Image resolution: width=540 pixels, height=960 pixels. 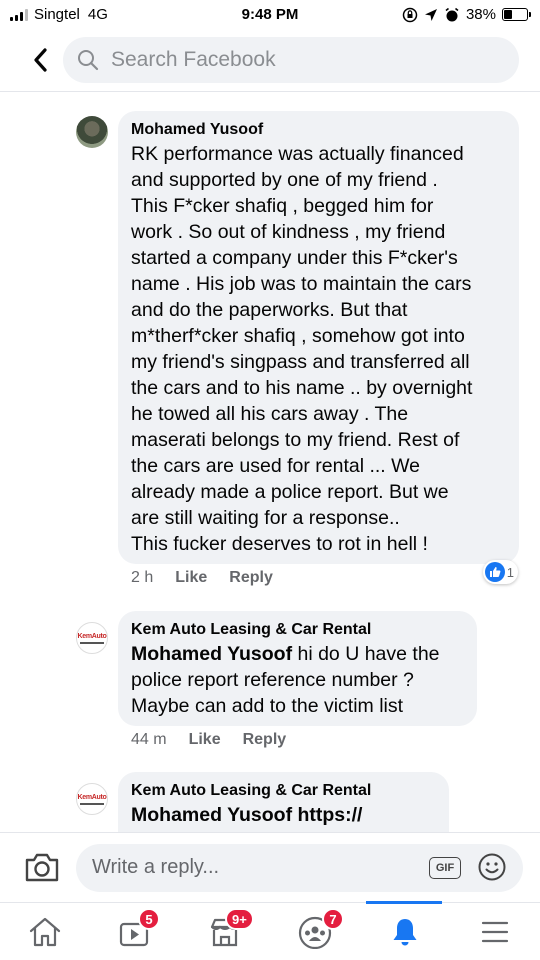 I want to click on comment-time: 44 m, so click(x=149, y=740).